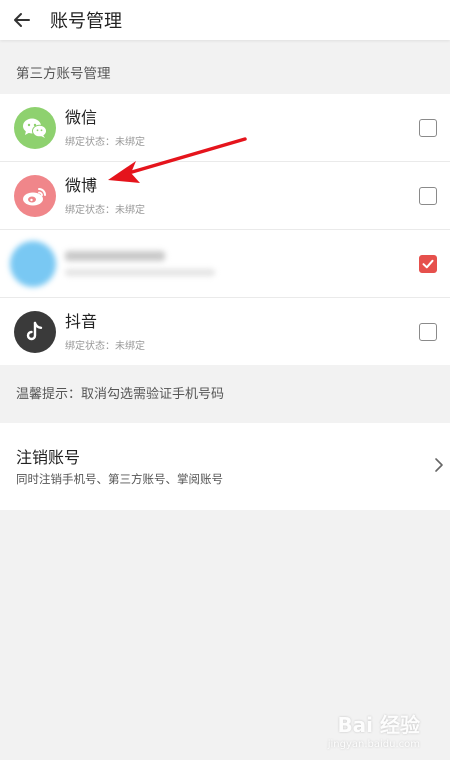  What do you see at coordinates (48, 457) in the screenshot?
I see `cancel-account-title: 注销账号` at bounding box center [48, 457].